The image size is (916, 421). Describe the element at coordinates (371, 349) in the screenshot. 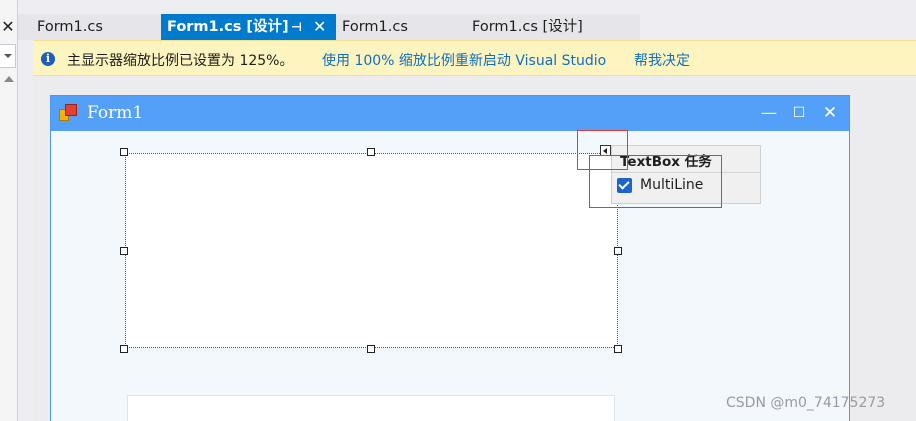

I see `resize-handle-bottom` at that location.